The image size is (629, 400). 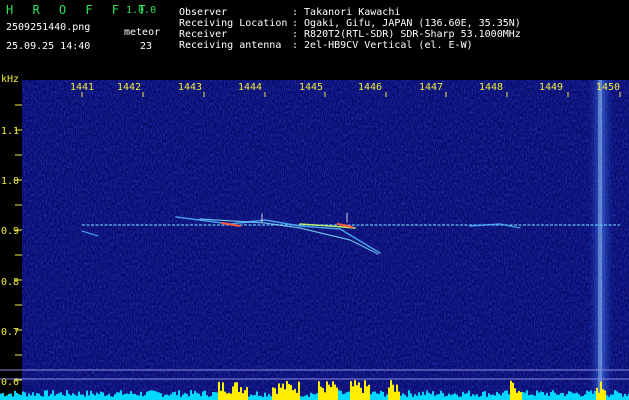 I want to click on y-axis-unit: kHz, so click(x=10, y=79).